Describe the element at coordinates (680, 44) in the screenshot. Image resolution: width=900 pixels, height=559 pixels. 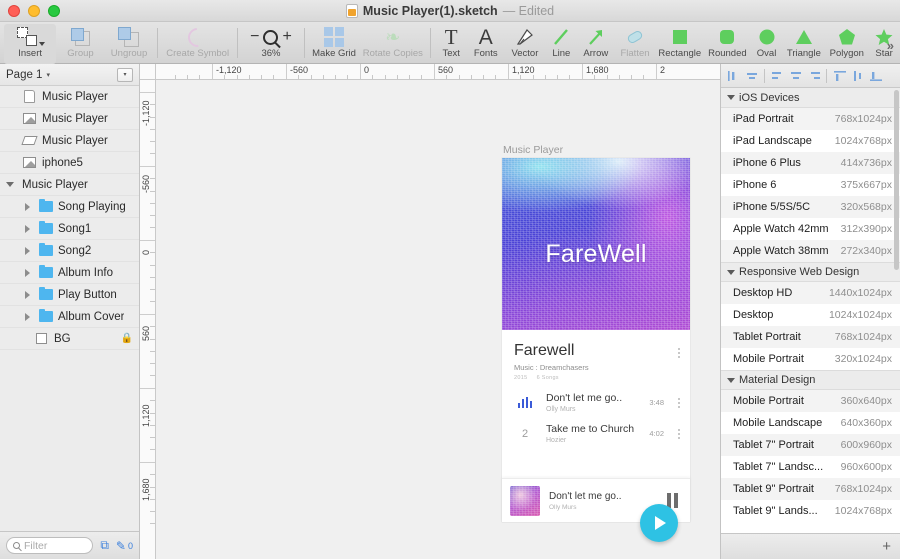
I see `rectangle-button: Rectangle` at that location.